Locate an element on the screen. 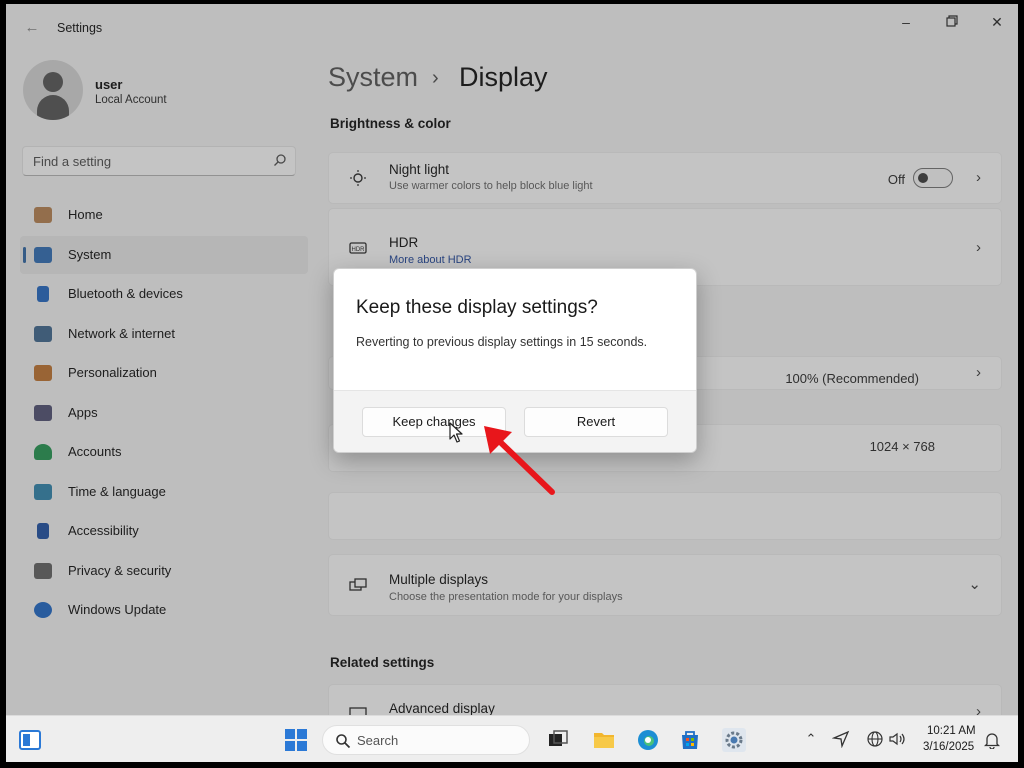 Image resolution: width=1024 pixels, height=768 pixels. search-icon is located at coordinates (343, 741).